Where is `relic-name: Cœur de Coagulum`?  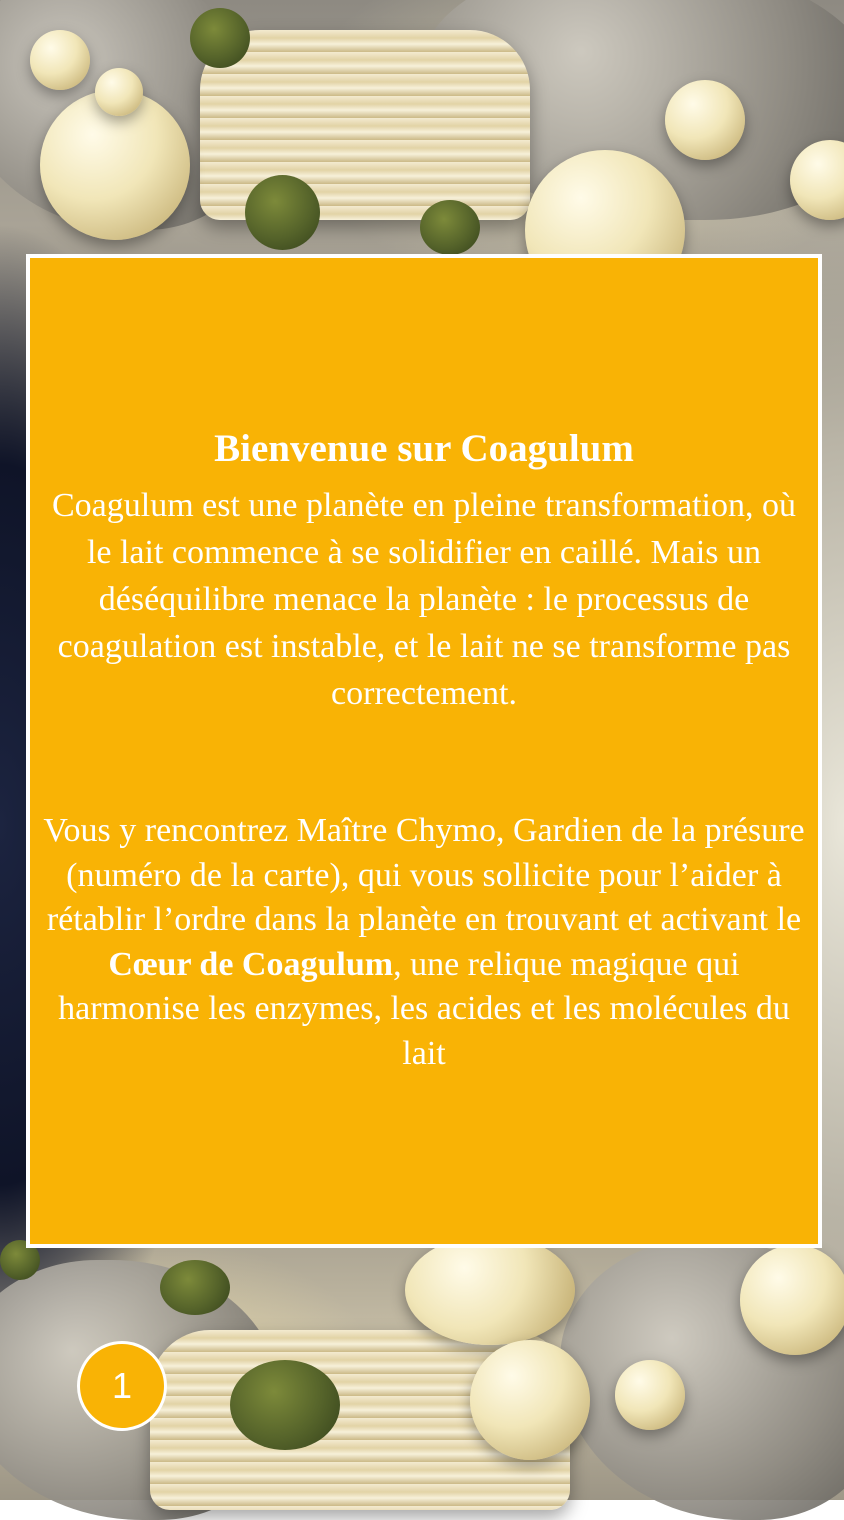 relic-name: Cœur de Coagulum is located at coordinates (251, 964).